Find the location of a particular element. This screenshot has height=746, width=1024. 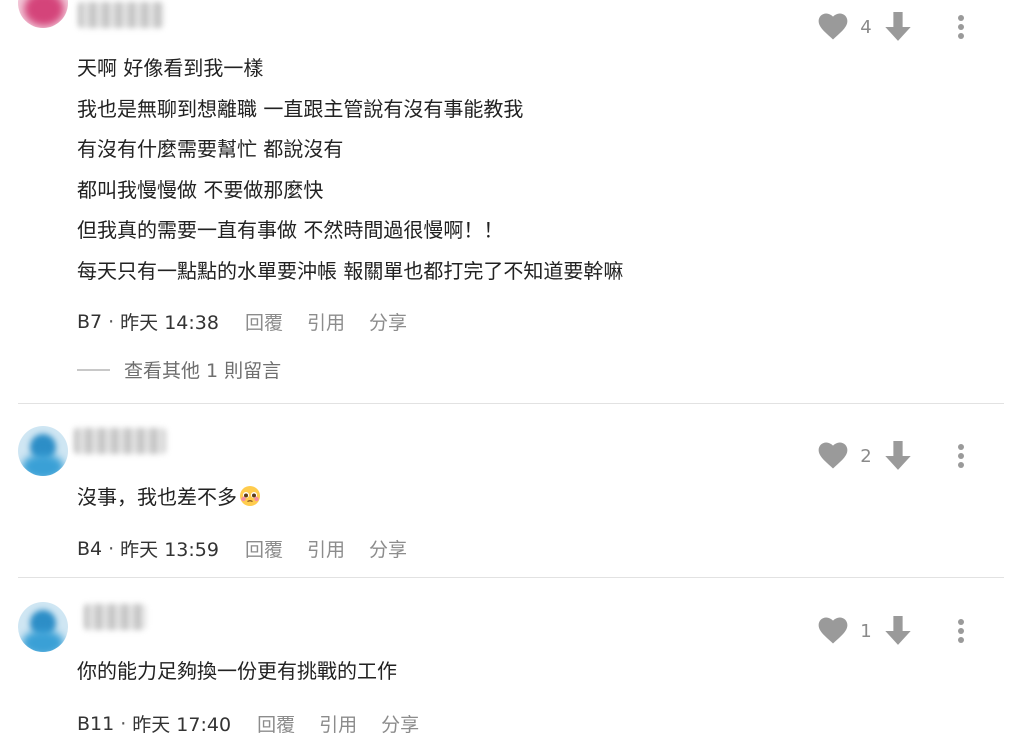

comment-line: 但我真的需要一直有事做 不然時間過很慢啊！！ is located at coordinates (290, 230).